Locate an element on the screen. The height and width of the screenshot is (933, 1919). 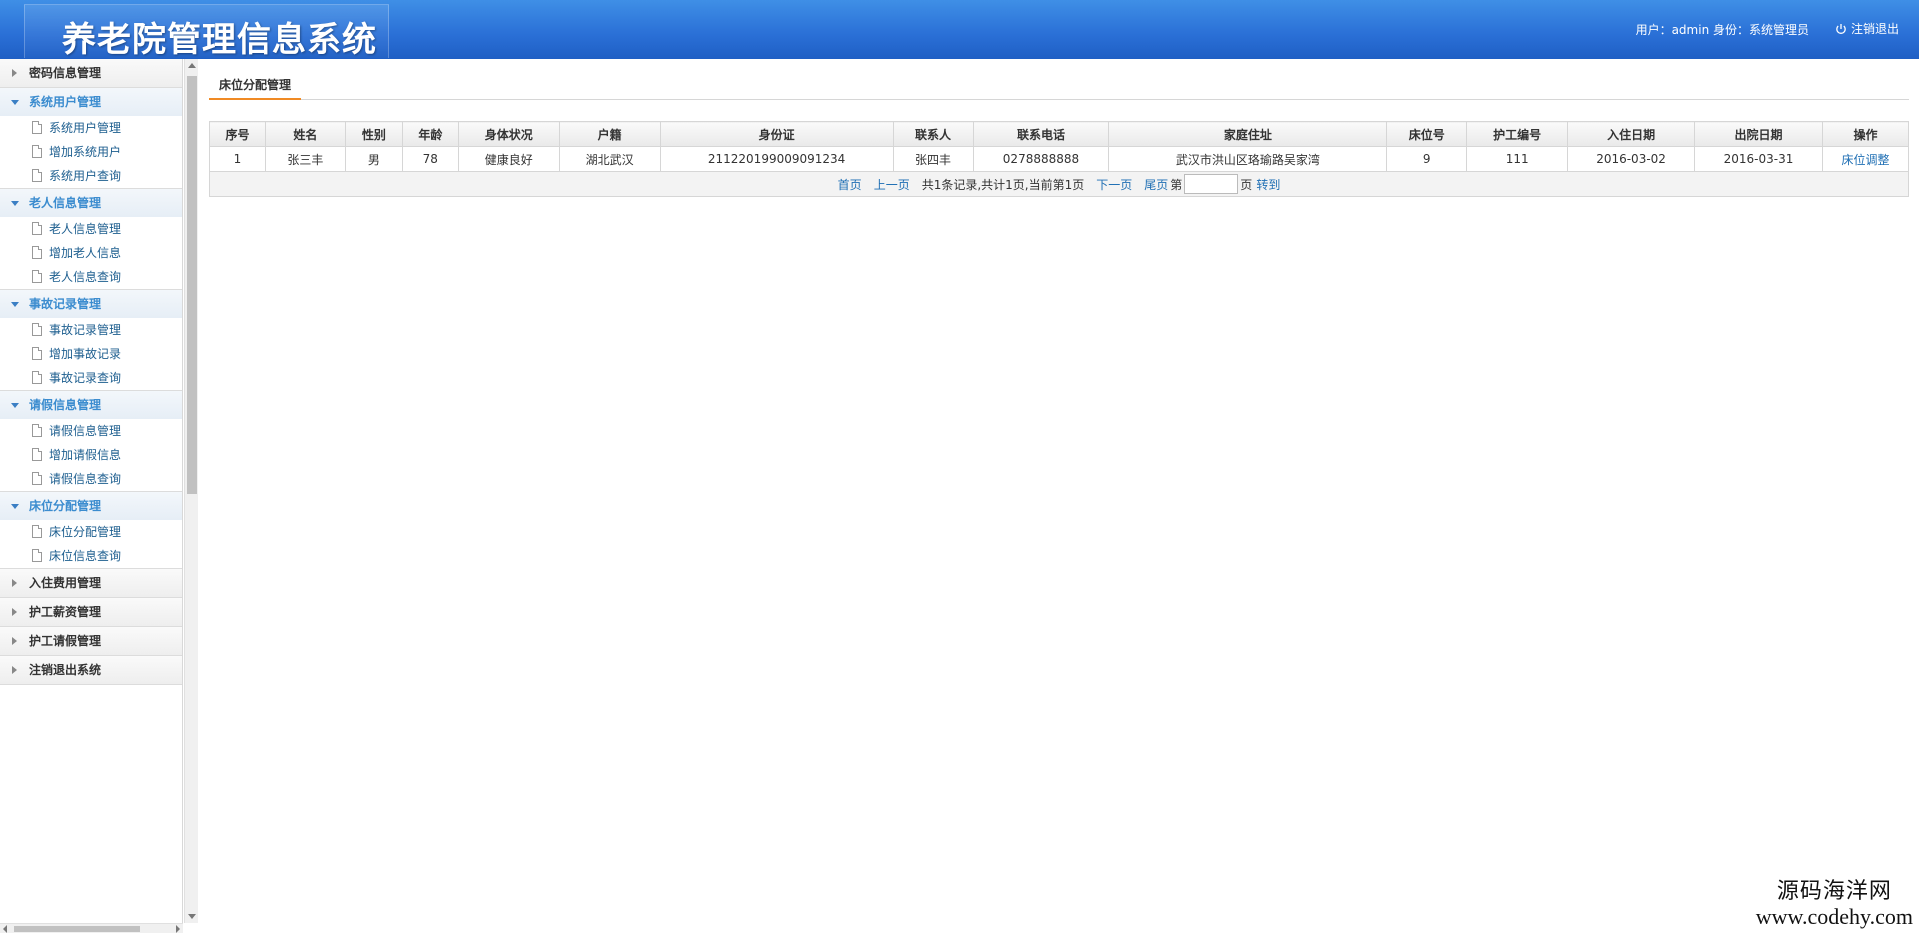
column-header: 入住日期 is located at coordinates (1631, 134).